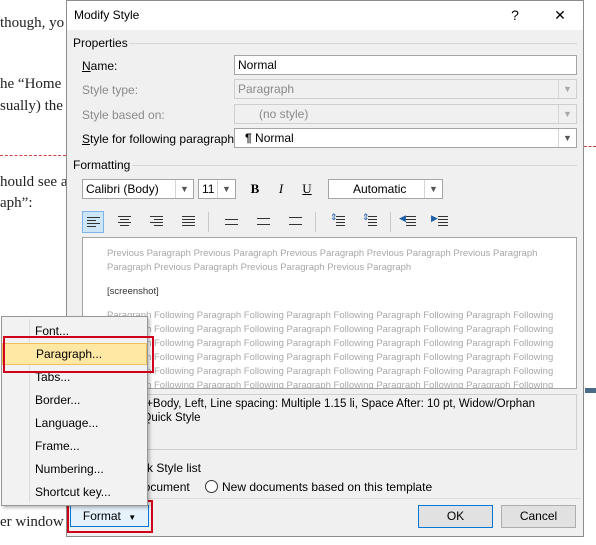  I want to click on align-right-button, so click(157, 222).